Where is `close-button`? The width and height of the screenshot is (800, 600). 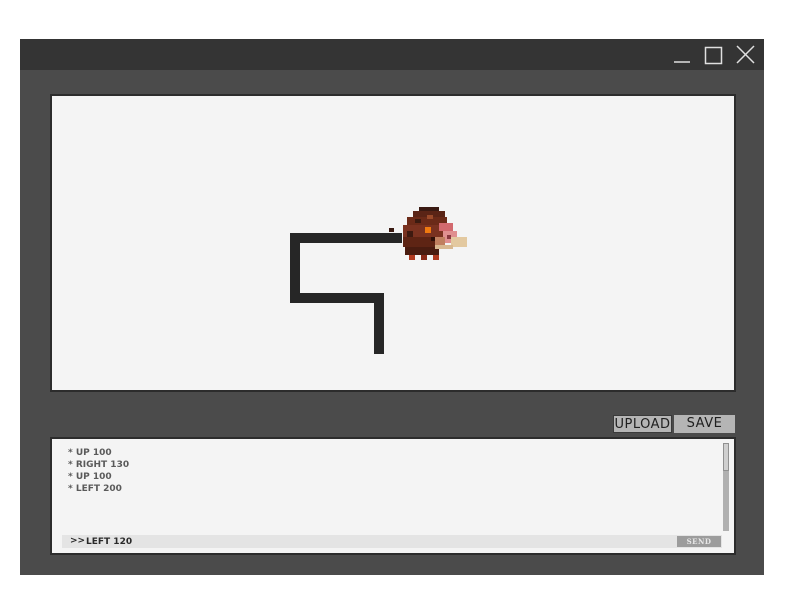 close-button is located at coordinates (745, 55).